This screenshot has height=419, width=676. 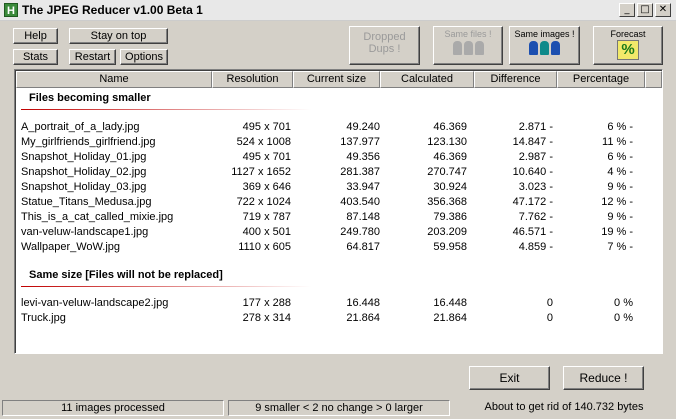 I want to click on cell-name: Snapshot_Holiday_03.jpg, so click(x=84, y=187).